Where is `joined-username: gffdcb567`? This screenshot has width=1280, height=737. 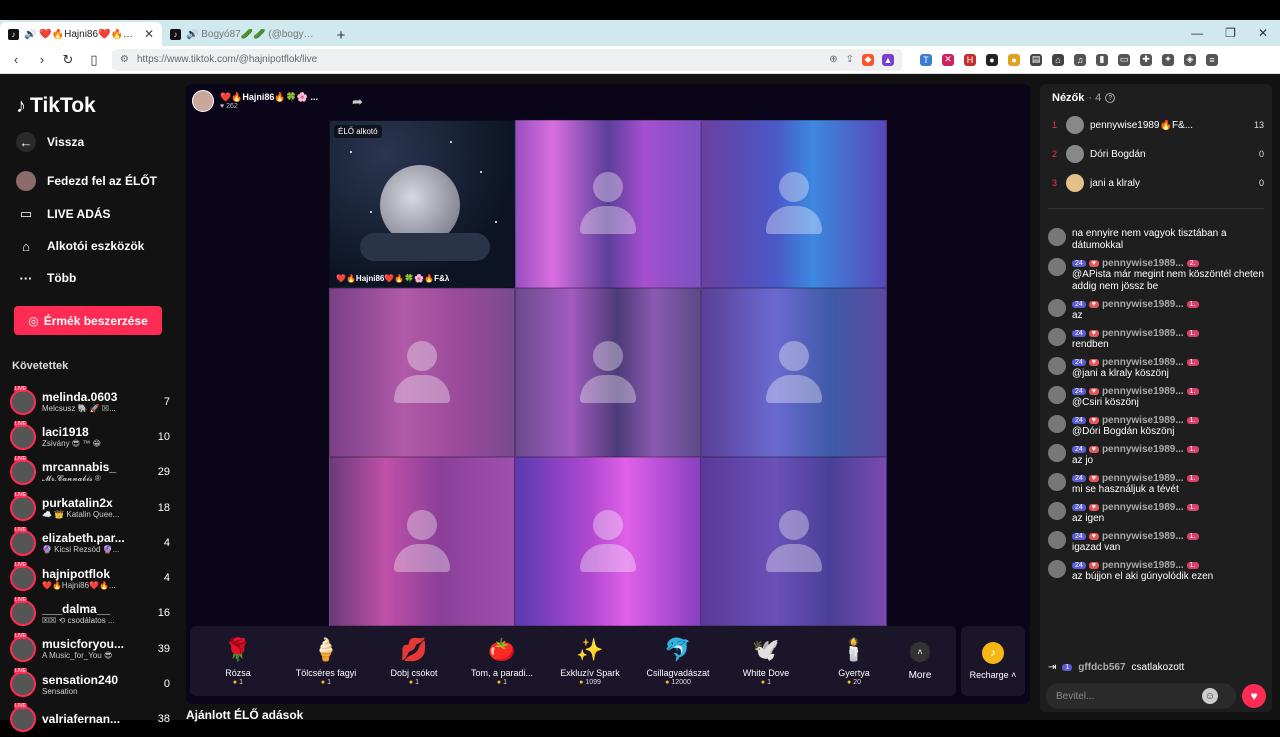
joined-username: gffdcb567 is located at coordinates (1101, 667).